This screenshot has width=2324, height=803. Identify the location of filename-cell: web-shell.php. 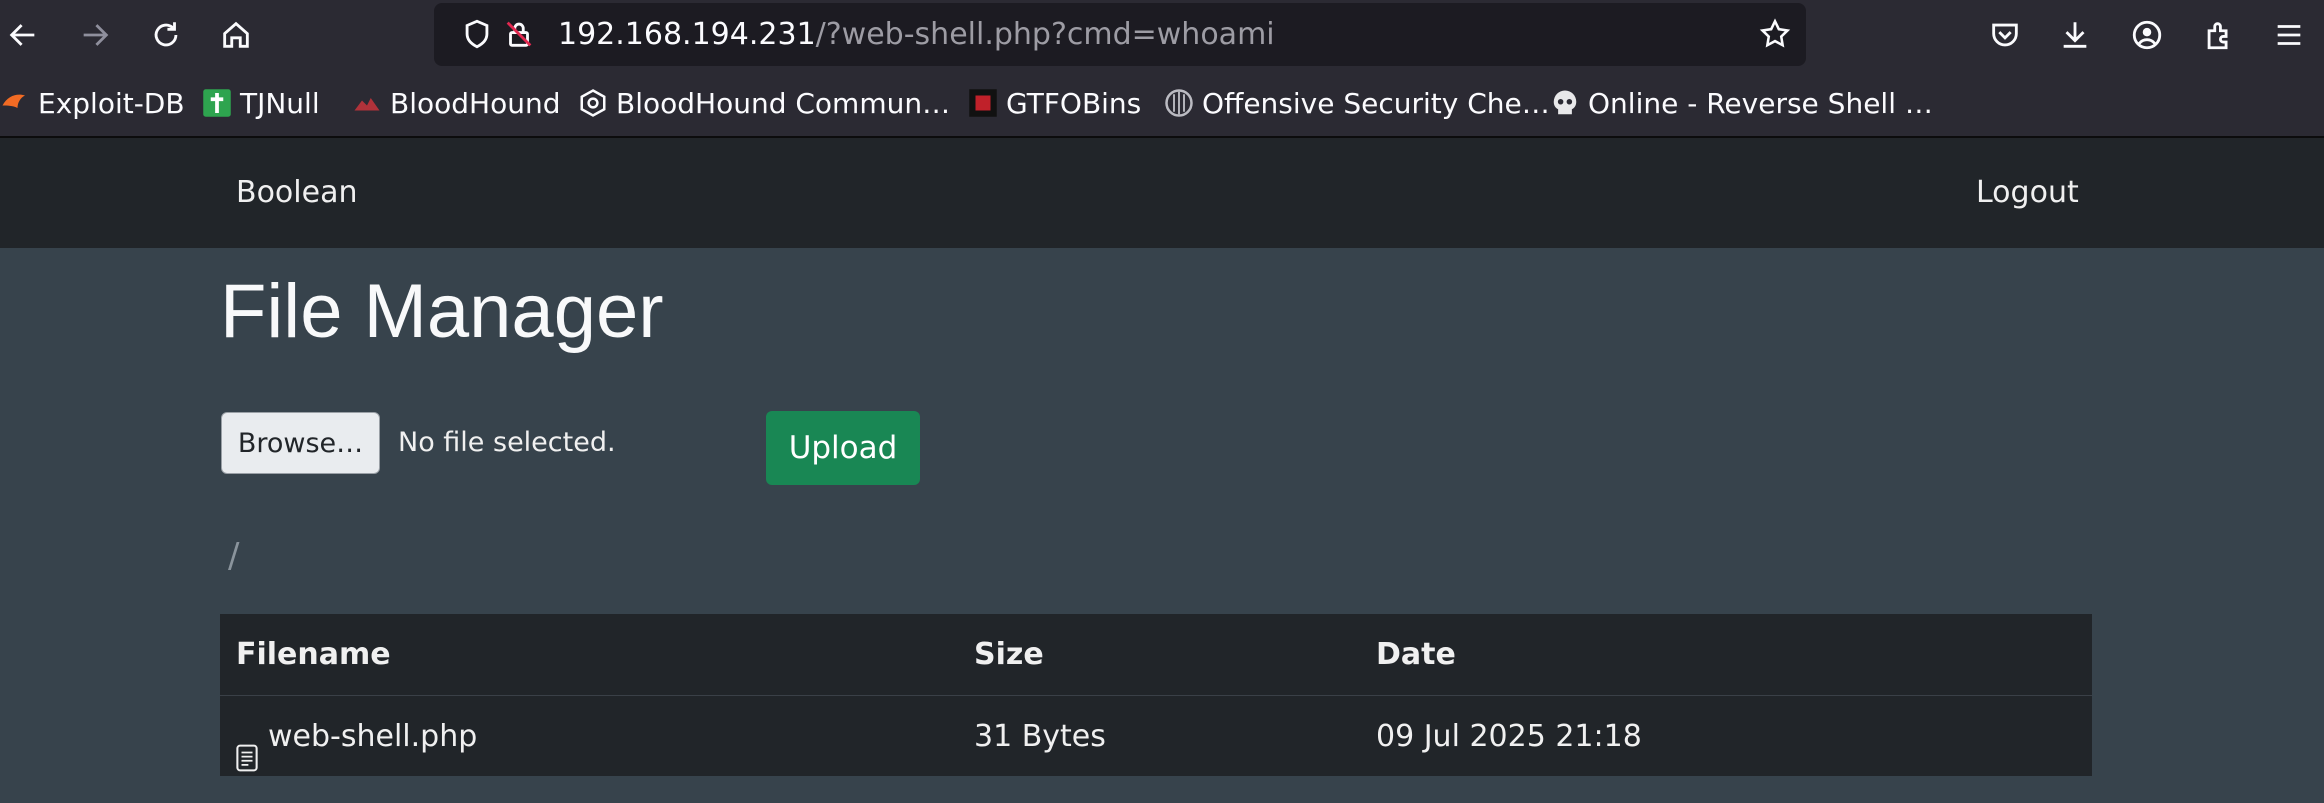
(356, 736).